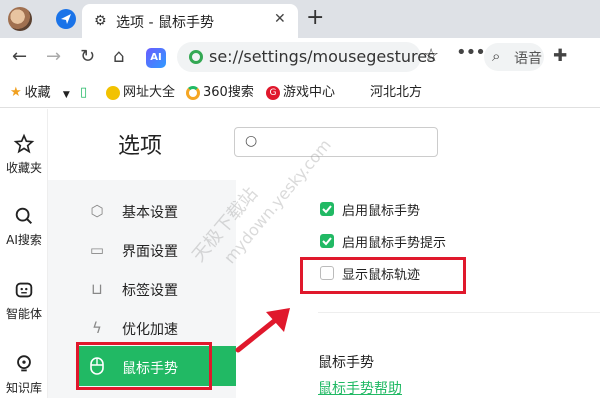  What do you see at coordinates (150, 252) in the screenshot?
I see `nav-label: 界面设置` at bounding box center [150, 252].